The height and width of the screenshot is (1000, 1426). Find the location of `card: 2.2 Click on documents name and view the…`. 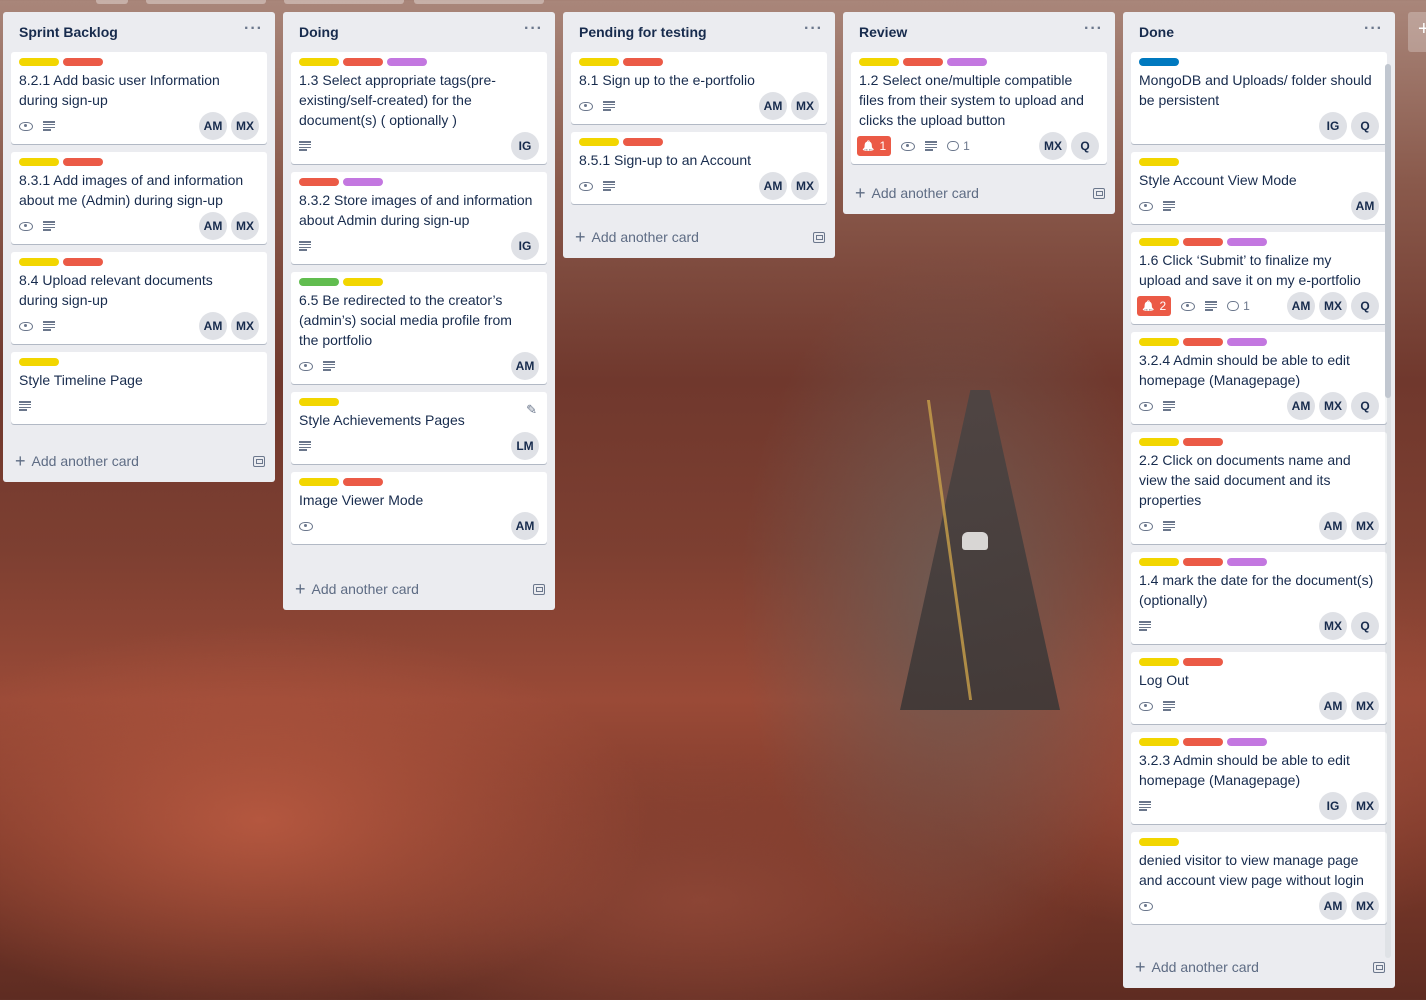

card: 2.2 Click on documents name and view the… is located at coordinates (1259, 488).